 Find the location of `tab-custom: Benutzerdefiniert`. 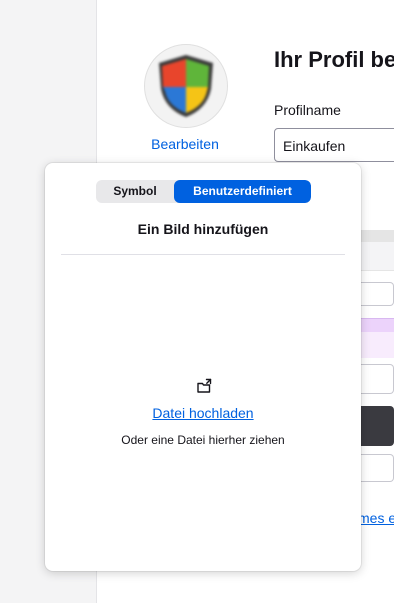

tab-custom: Benutzerdefiniert is located at coordinates (242, 191).